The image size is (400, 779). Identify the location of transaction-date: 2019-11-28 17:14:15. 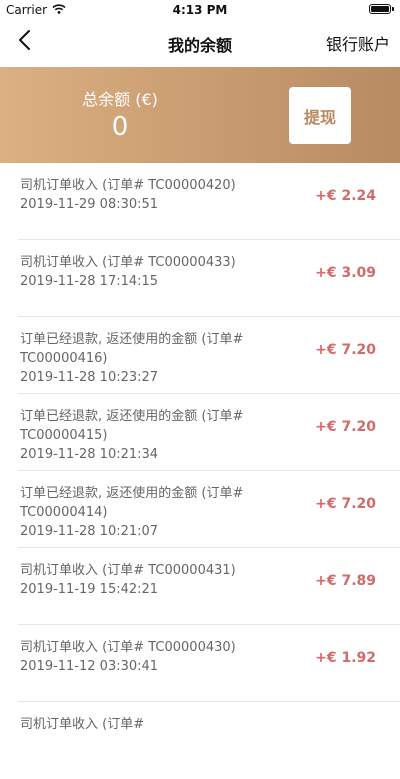
(89, 281).